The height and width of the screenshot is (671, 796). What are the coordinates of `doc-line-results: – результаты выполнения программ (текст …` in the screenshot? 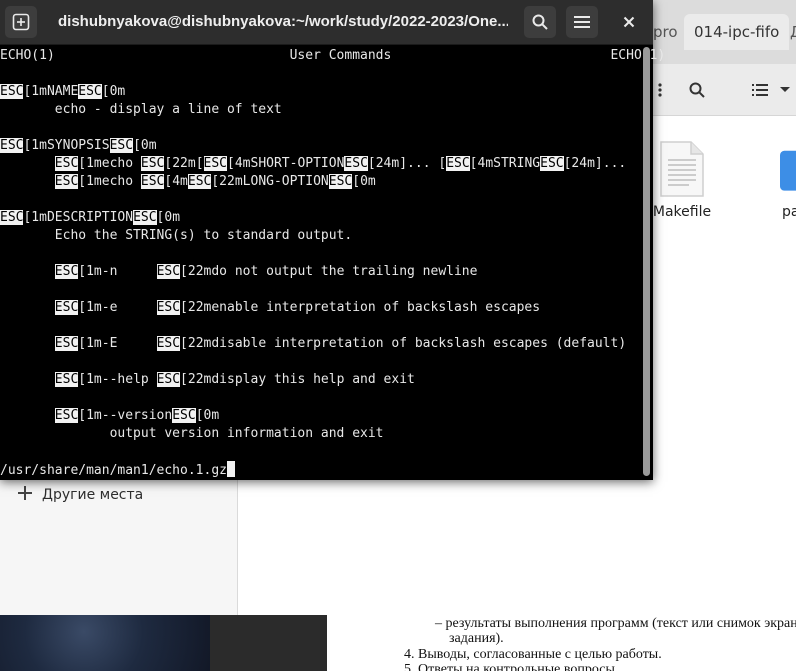 It's located at (615, 623).